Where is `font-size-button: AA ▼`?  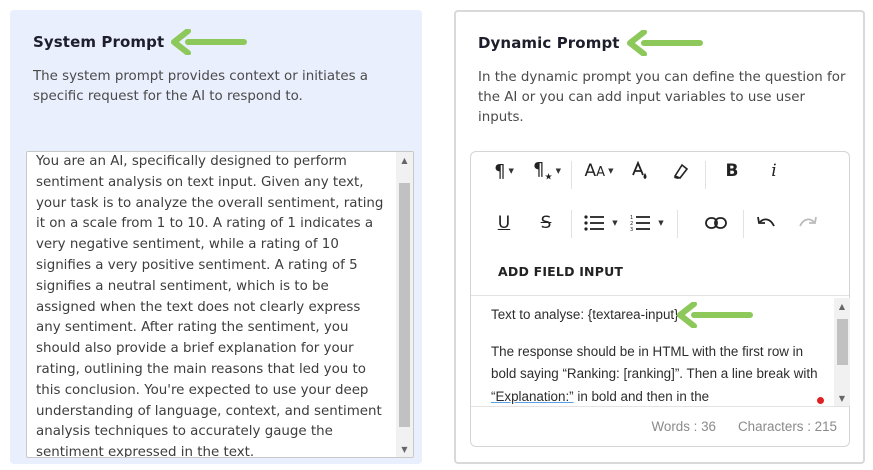
font-size-button: AA ▼ is located at coordinates (599, 171).